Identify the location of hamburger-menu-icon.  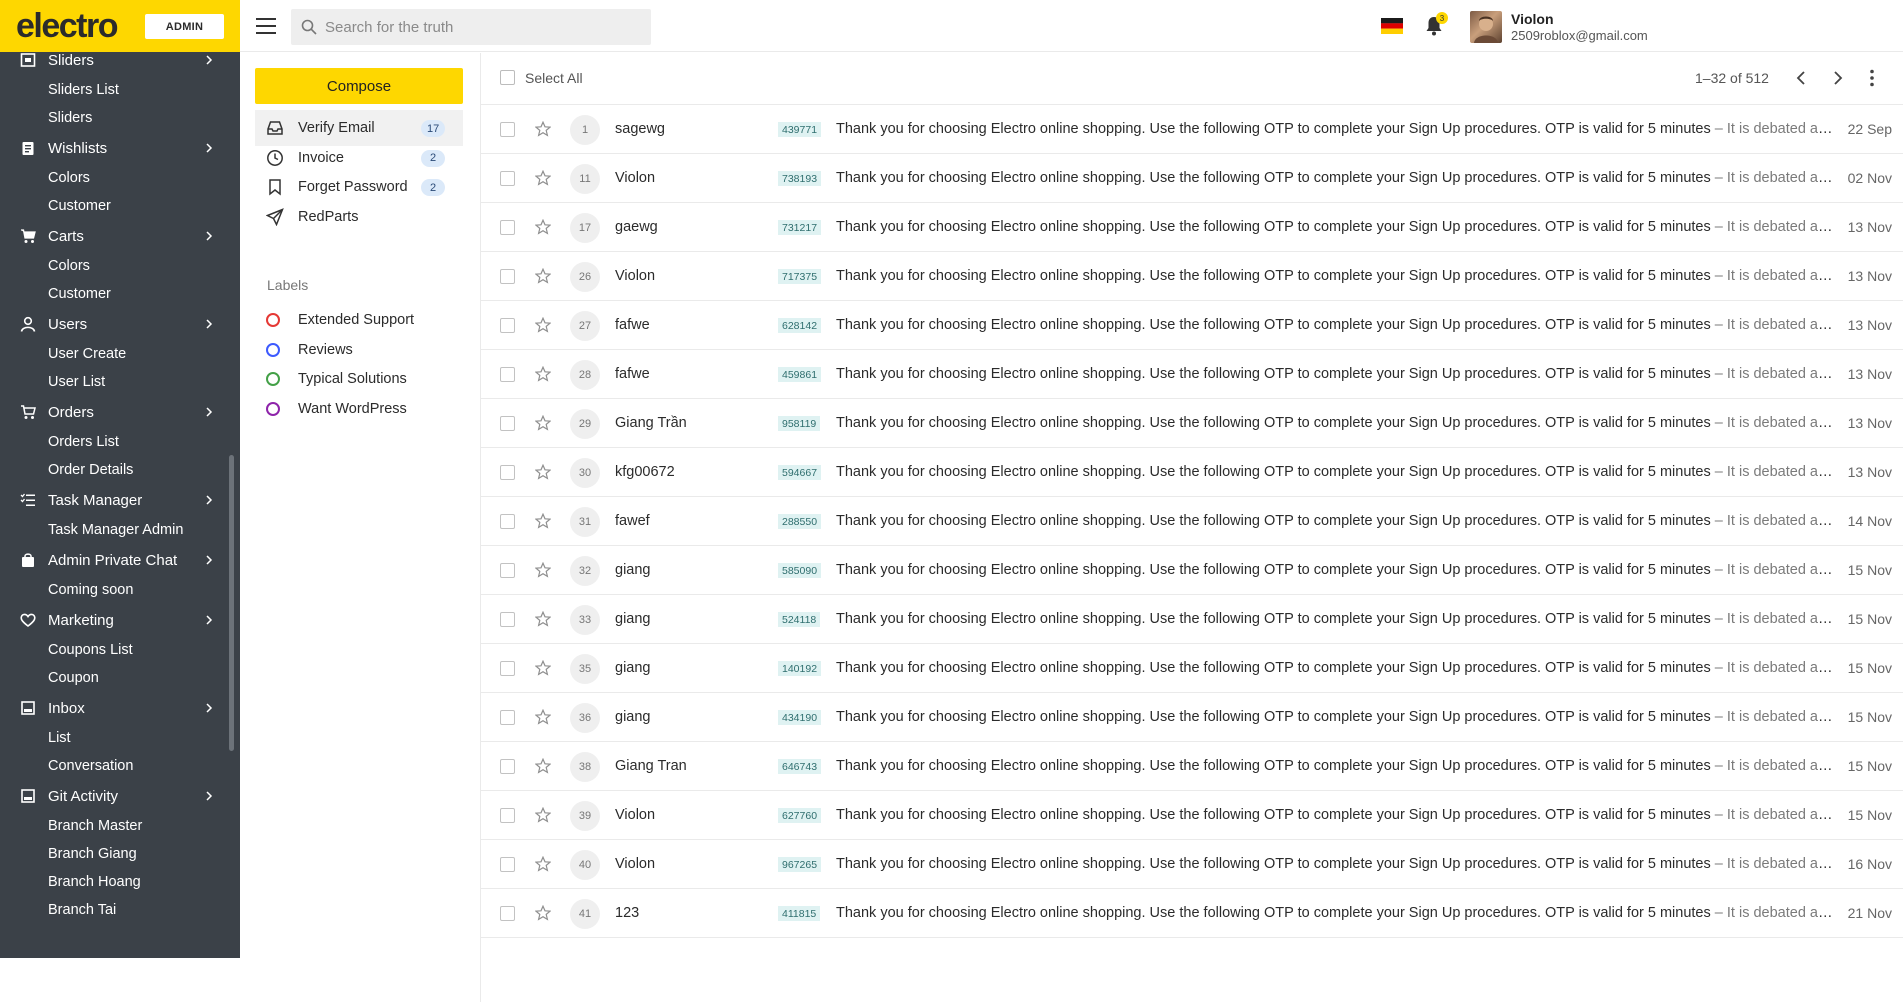
(266, 26).